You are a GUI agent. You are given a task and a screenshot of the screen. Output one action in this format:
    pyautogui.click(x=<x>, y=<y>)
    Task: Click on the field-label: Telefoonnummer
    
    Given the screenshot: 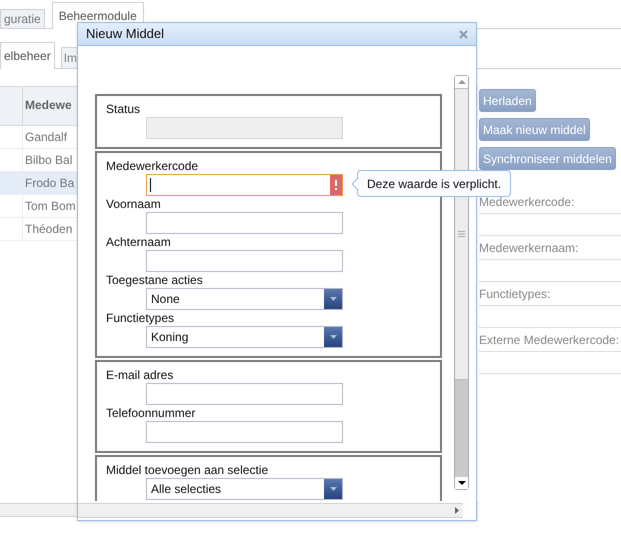 What is the action you would take?
    pyautogui.click(x=151, y=413)
    